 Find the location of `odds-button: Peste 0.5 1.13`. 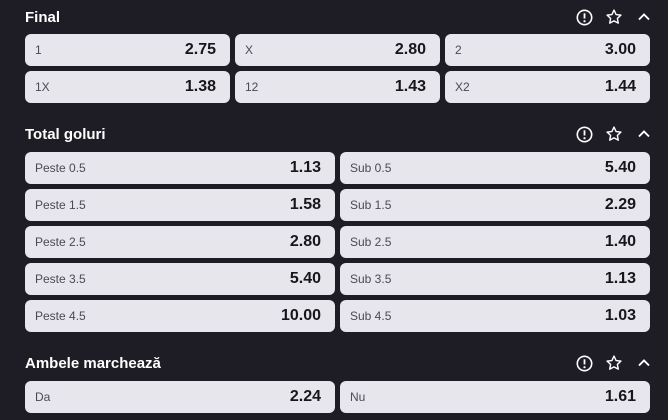

odds-button: Peste 0.5 1.13 is located at coordinates (180, 168).